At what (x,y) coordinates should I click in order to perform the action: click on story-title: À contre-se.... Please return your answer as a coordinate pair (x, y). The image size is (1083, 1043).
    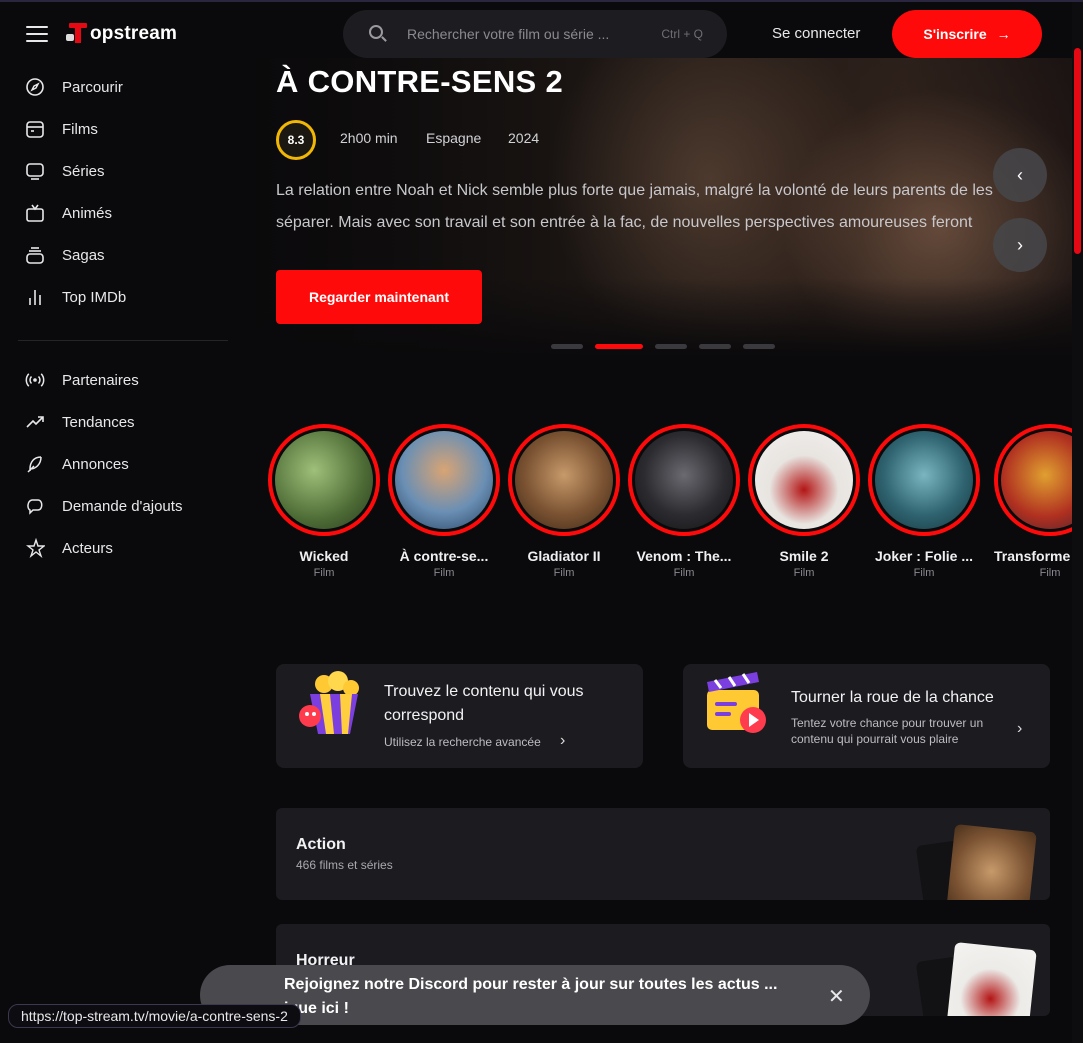
    Looking at the image, I should click on (444, 556).